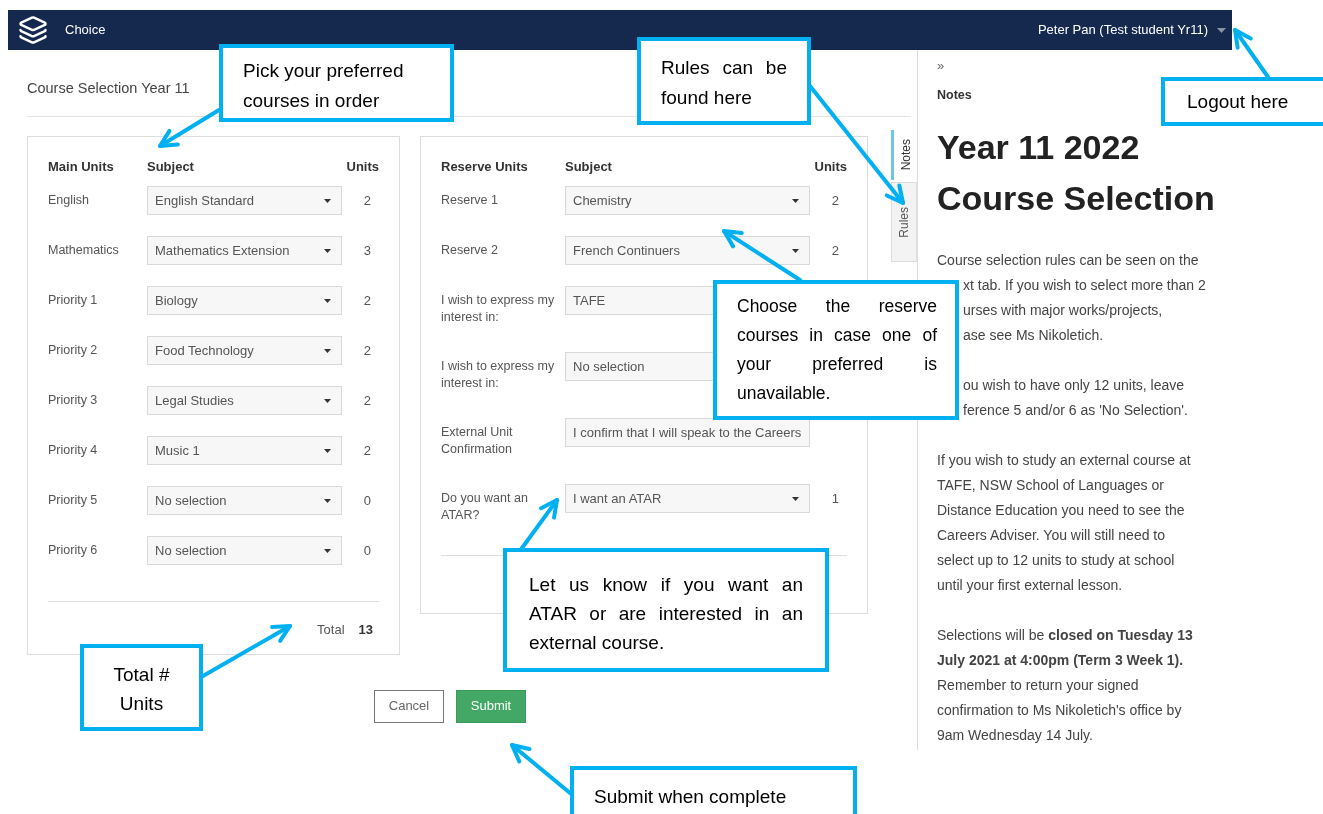 This screenshot has height=814, width=1323. What do you see at coordinates (1068, 261) in the screenshot?
I see `notes-text-line: Course selection rules can be seen on the` at bounding box center [1068, 261].